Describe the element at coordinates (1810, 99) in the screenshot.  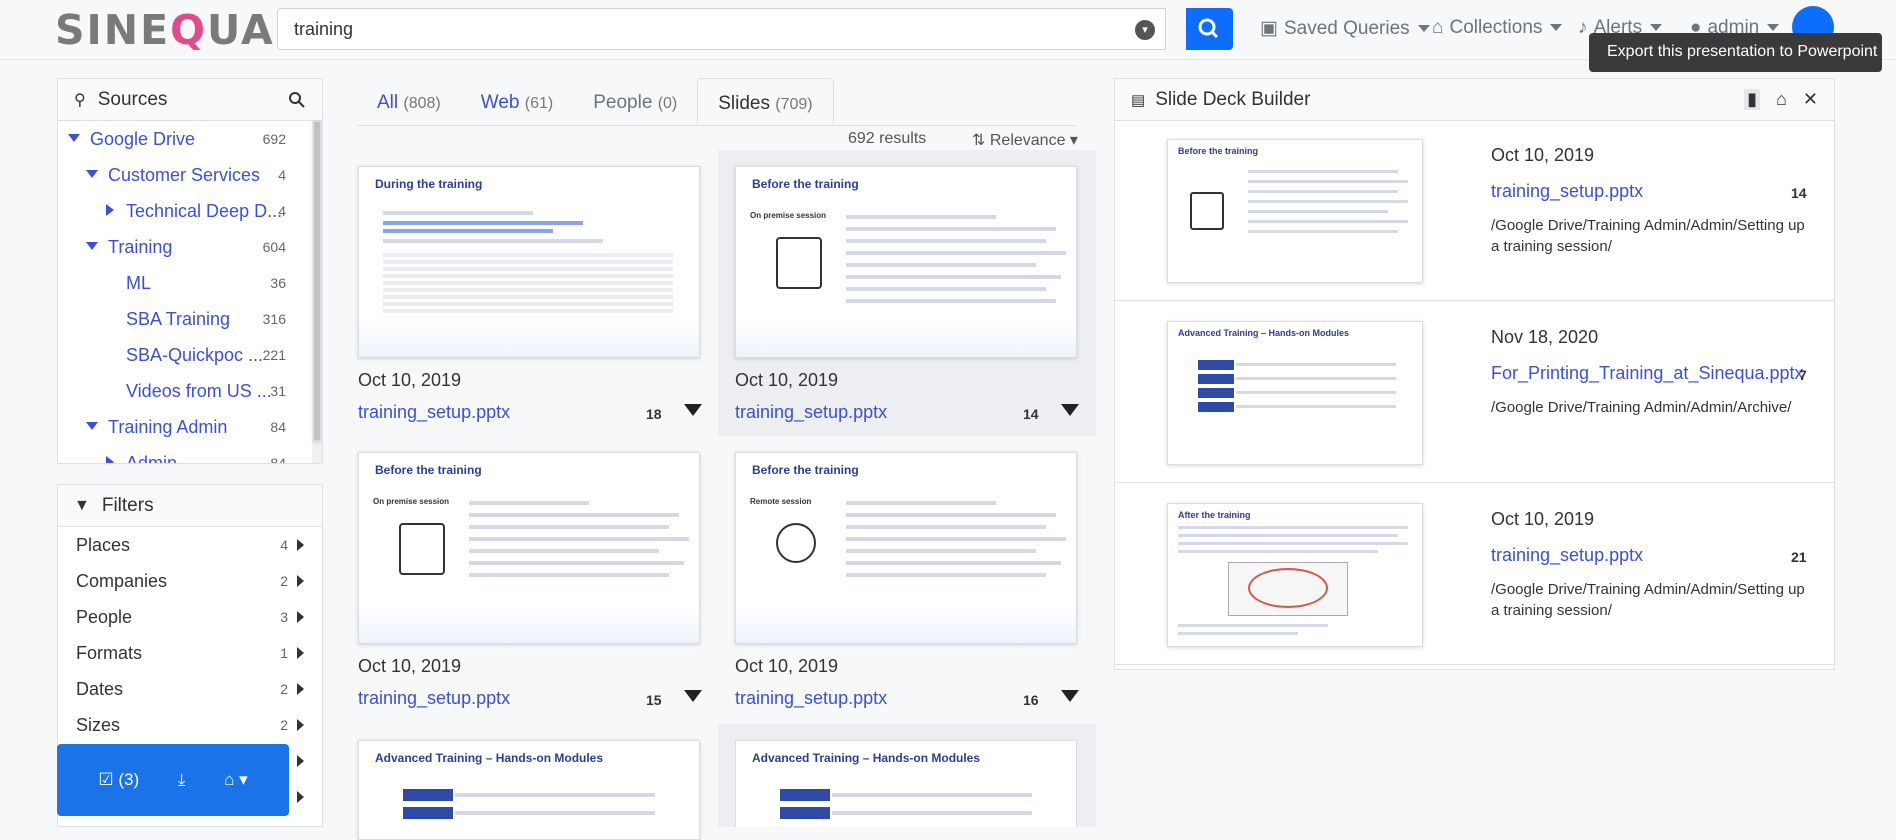
I see `close-icon: ✕` at that location.